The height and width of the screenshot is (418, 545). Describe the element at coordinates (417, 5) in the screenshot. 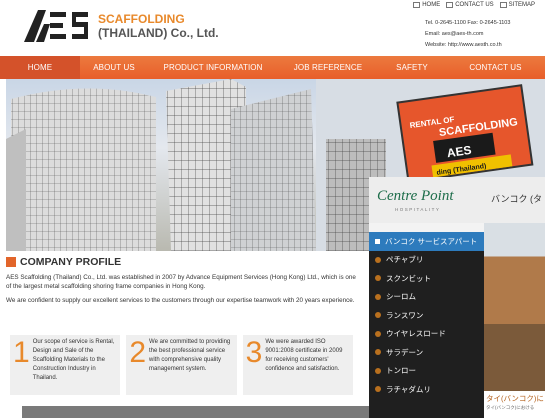

I see `home-icon` at that location.